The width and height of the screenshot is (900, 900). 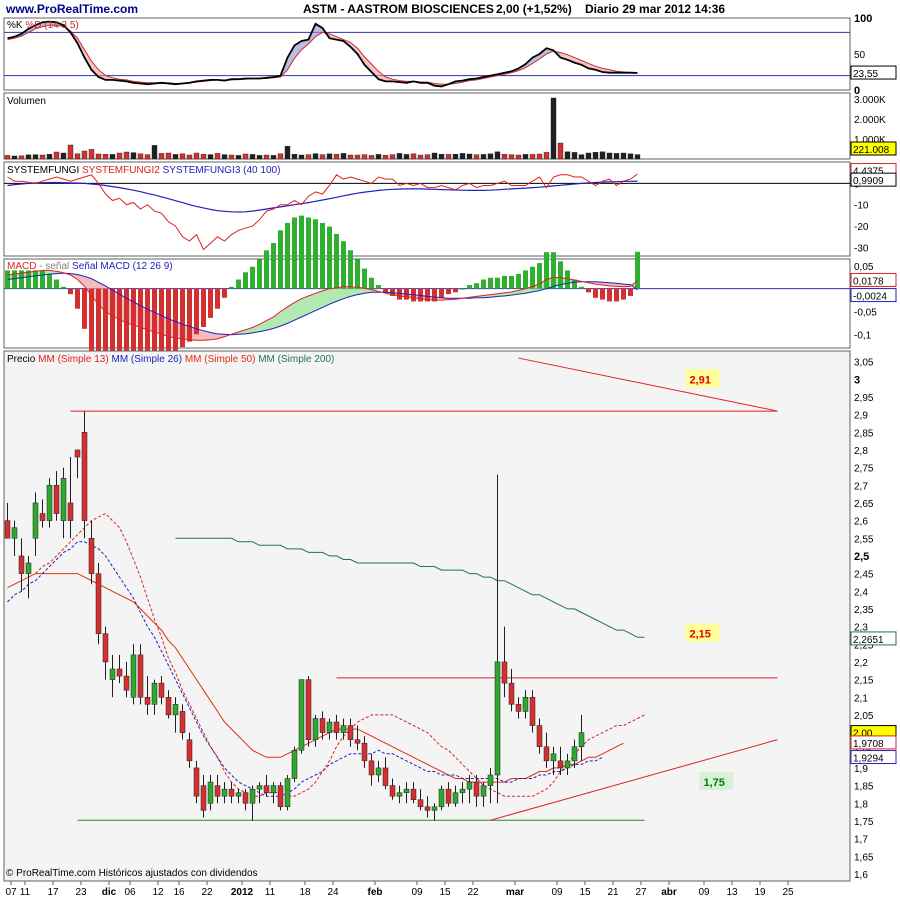 What do you see at coordinates (25, 892) in the screenshot?
I see `x-tick-label: 11` at bounding box center [25, 892].